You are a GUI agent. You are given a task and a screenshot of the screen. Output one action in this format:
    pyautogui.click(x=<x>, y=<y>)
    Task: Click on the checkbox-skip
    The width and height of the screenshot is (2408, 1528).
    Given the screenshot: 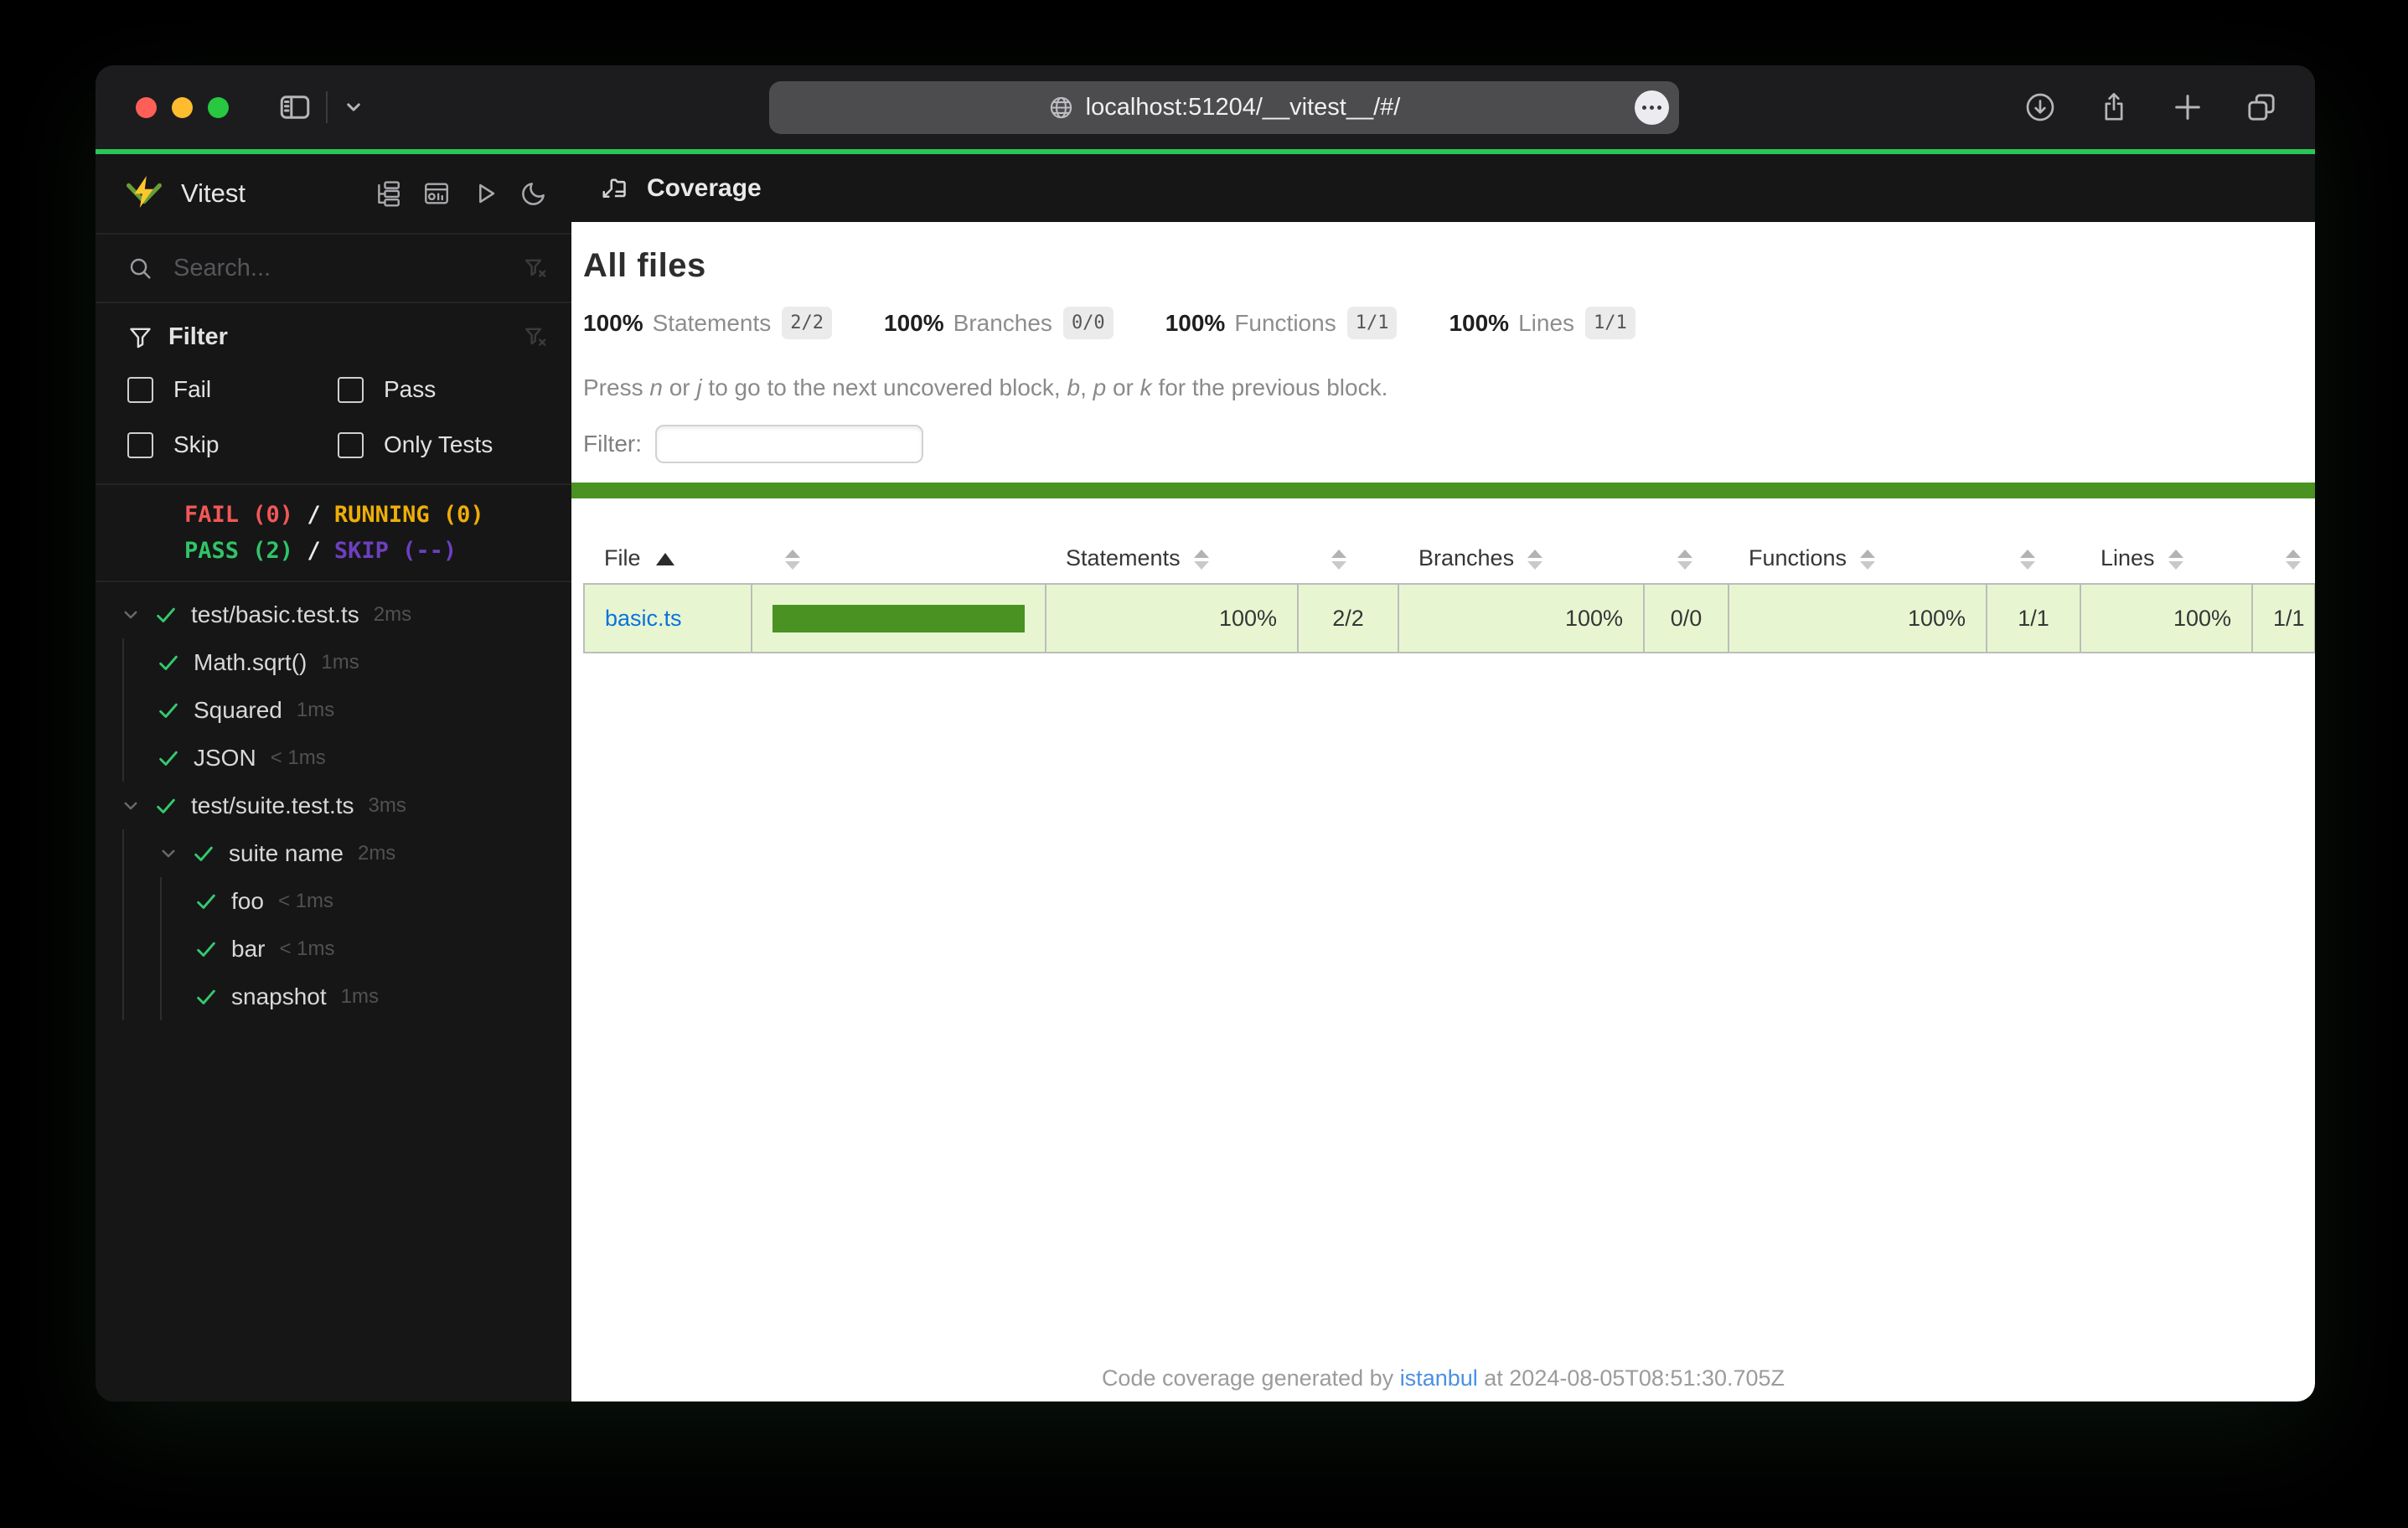 What is the action you would take?
    pyautogui.click(x=140, y=444)
    